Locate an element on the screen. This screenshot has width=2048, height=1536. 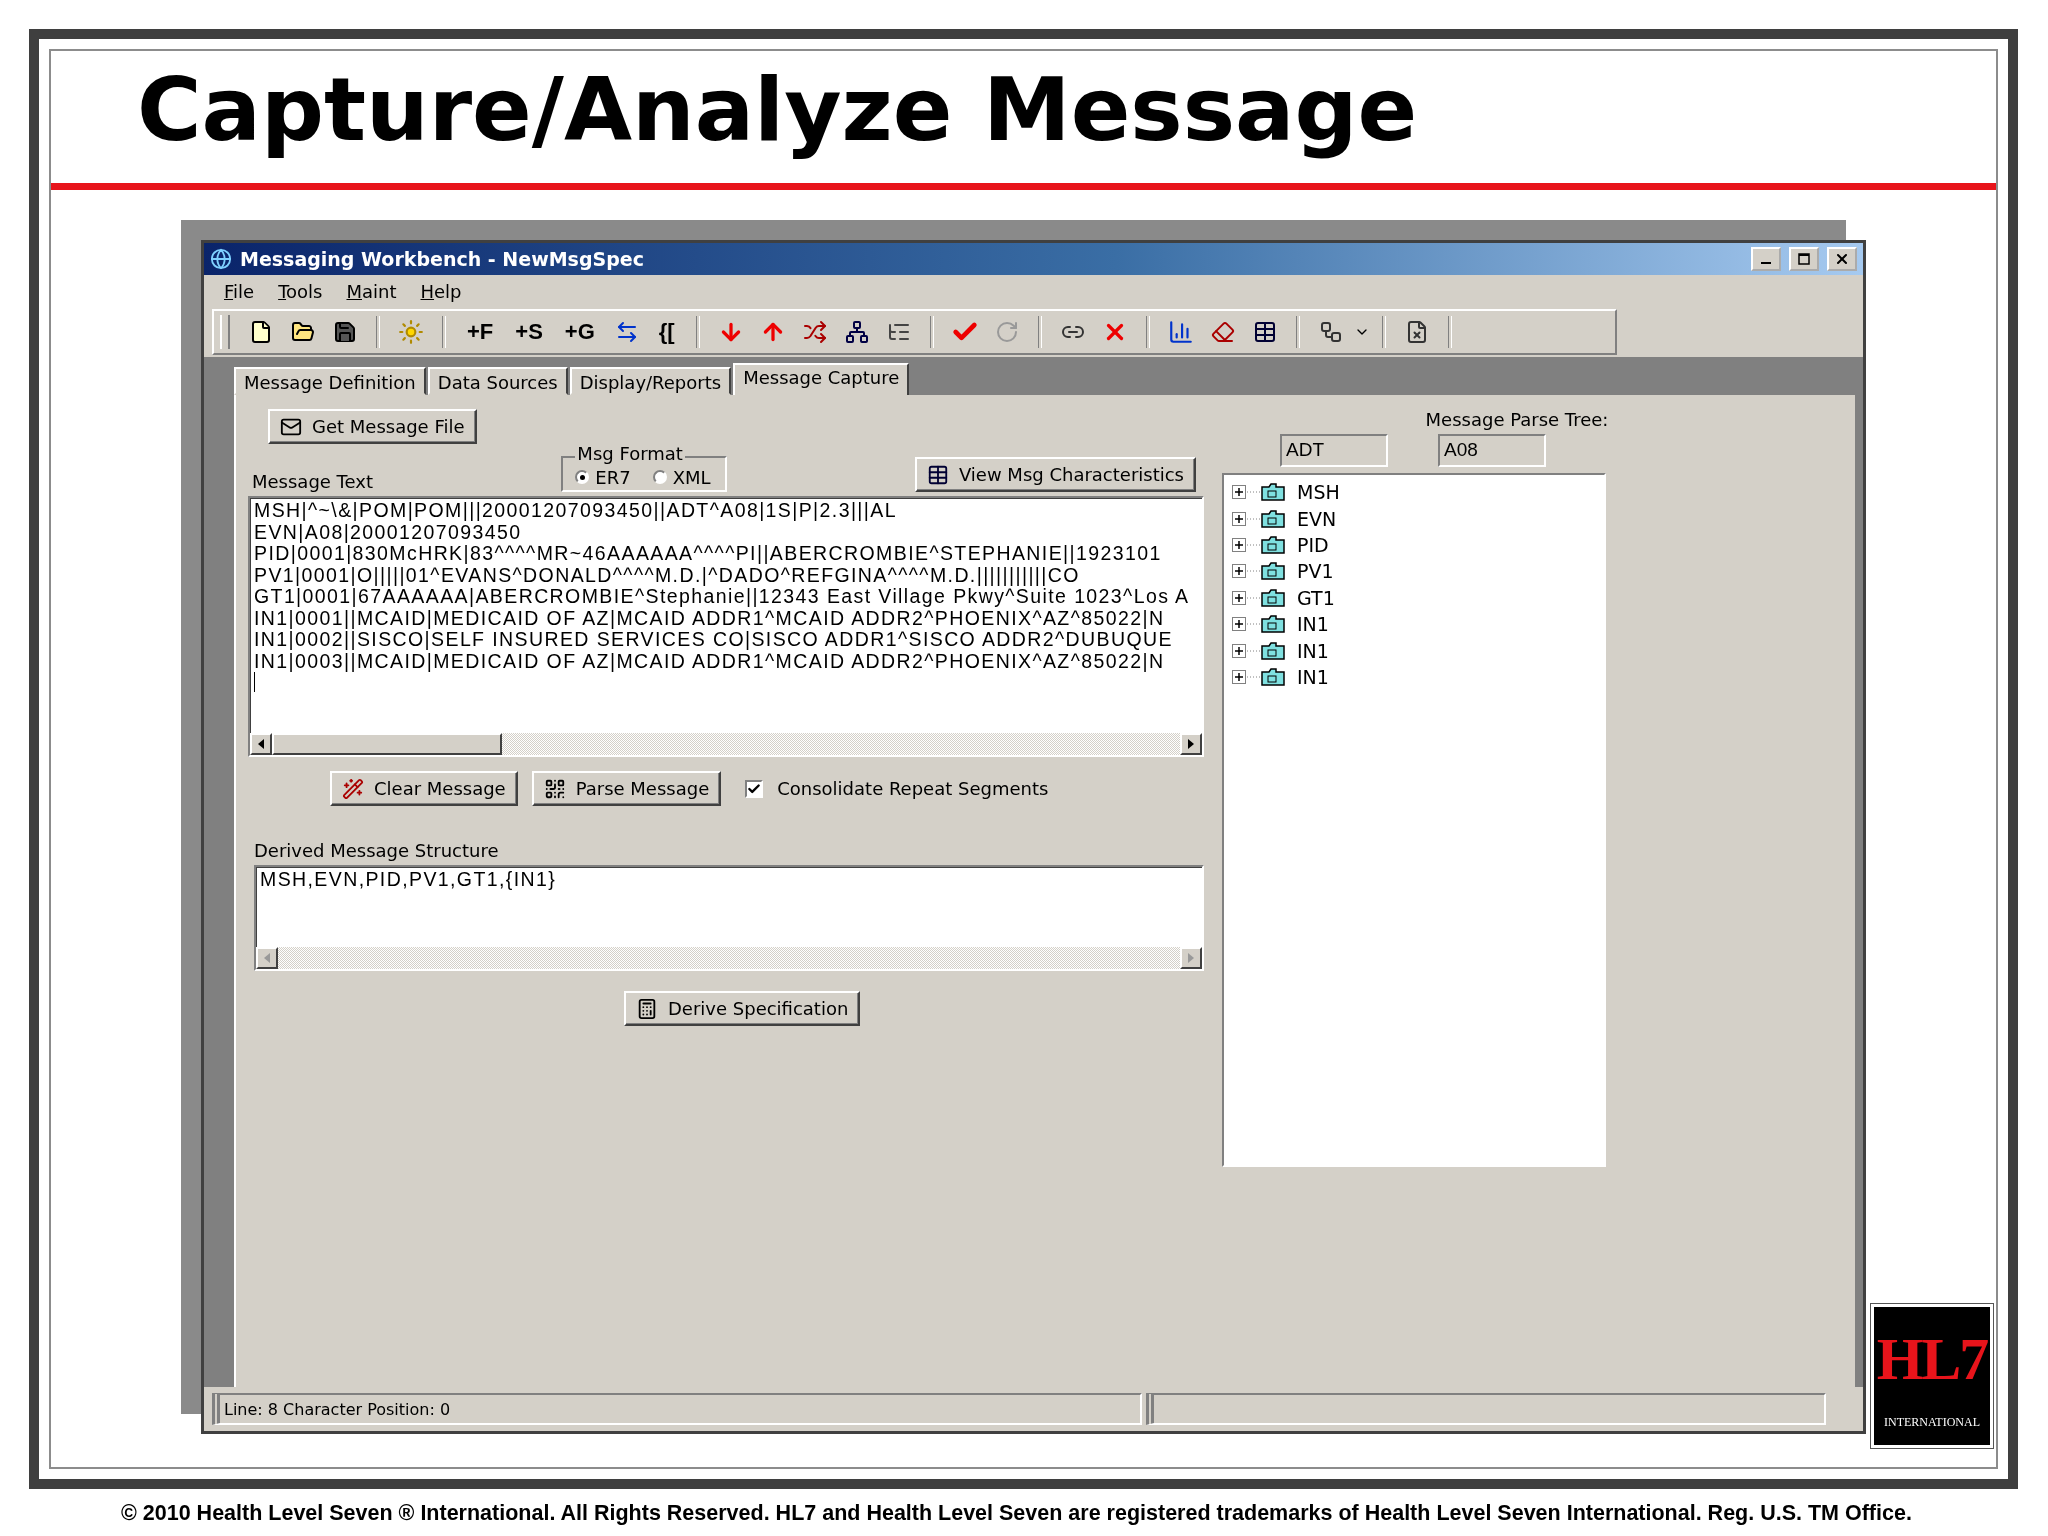
wand-icon is located at coordinates (353, 788).